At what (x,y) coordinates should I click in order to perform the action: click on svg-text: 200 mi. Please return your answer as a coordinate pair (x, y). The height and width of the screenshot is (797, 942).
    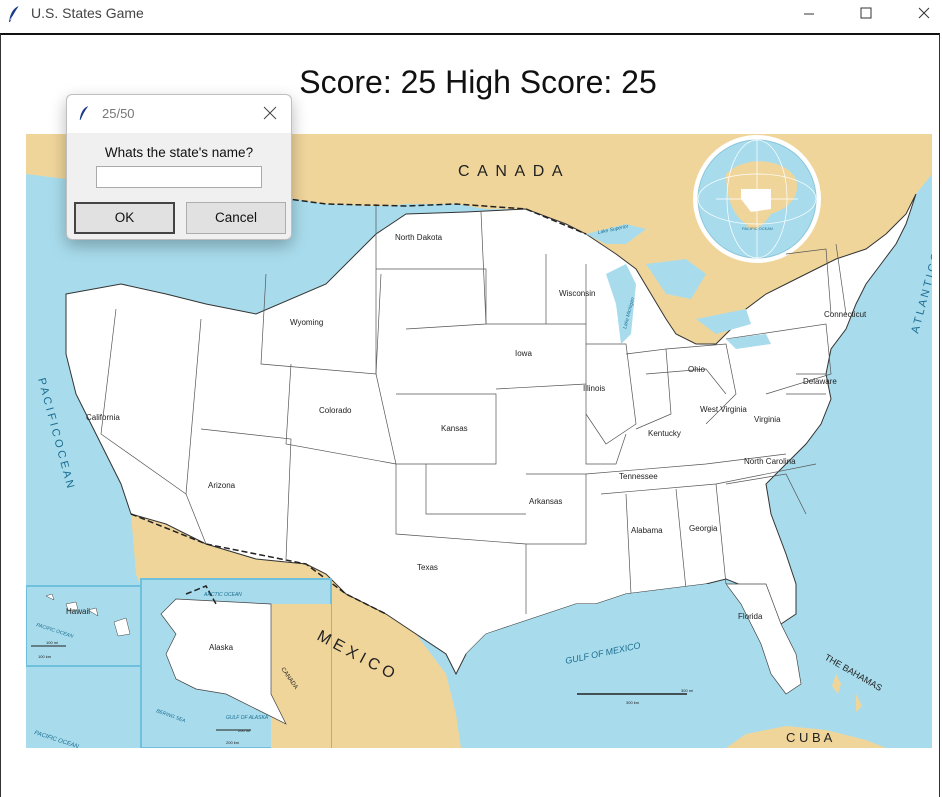
    Looking at the image, I should click on (244, 730).